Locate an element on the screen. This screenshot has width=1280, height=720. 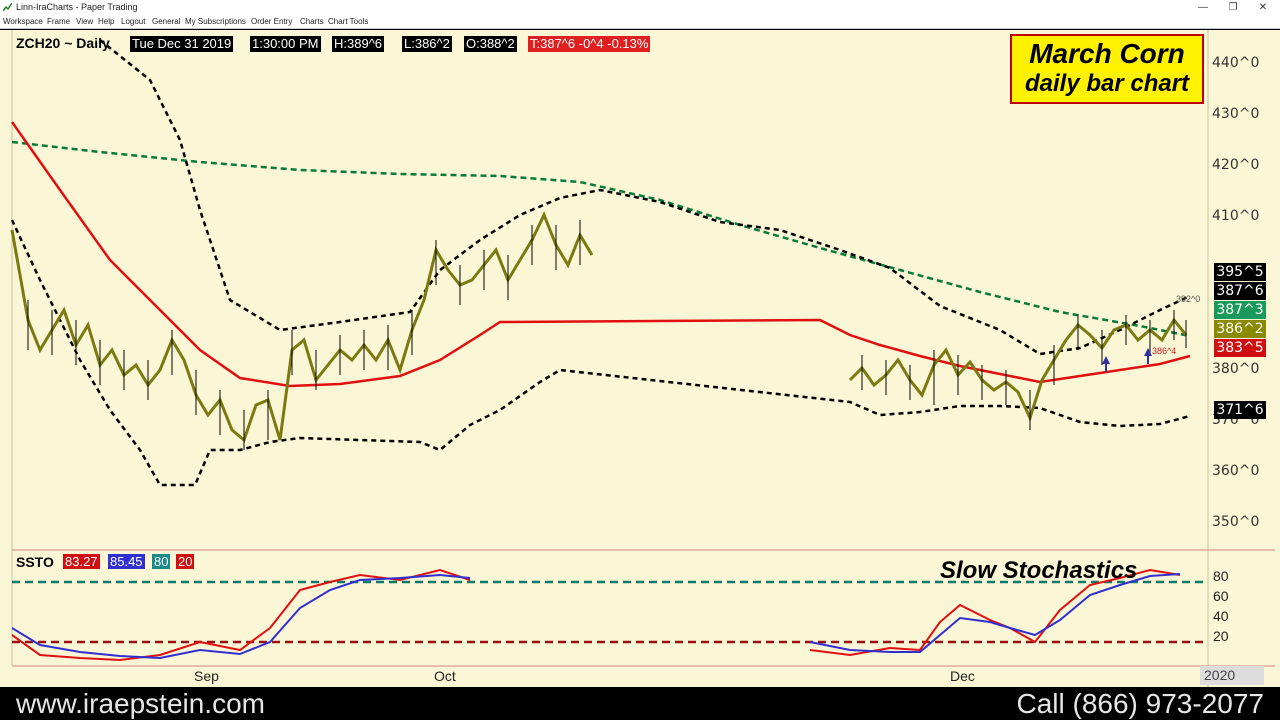
menu-workspace: Workspace is located at coordinates (23, 21).